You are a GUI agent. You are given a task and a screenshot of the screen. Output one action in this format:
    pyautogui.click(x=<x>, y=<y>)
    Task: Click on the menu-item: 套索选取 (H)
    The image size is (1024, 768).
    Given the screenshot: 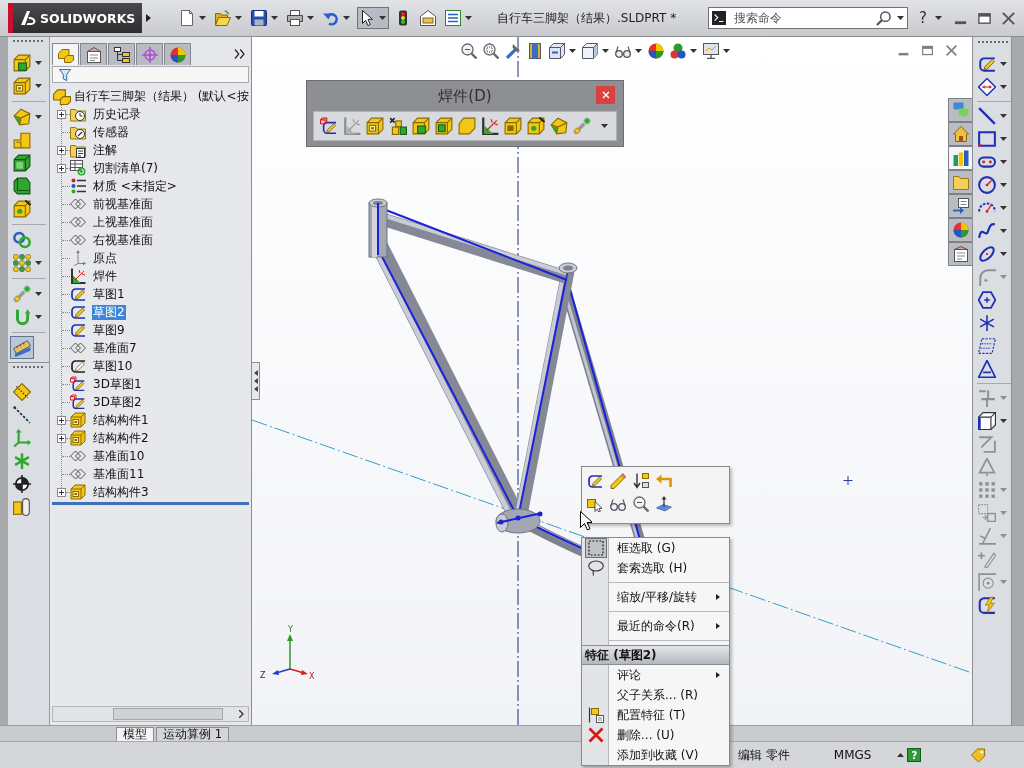 What is the action you would take?
    pyautogui.click(x=655, y=568)
    